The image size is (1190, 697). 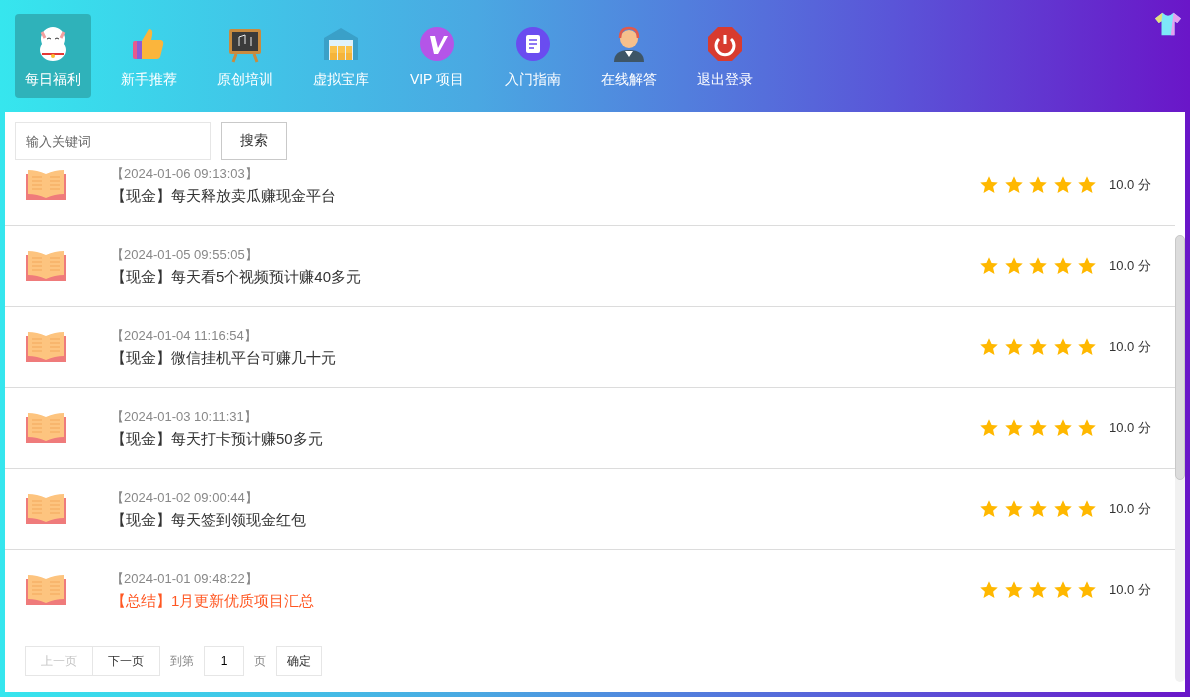 What do you see at coordinates (217, 439) in the screenshot?
I see `post-title-link: 【现金】每天打卡预计赚50多元` at bounding box center [217, 439].